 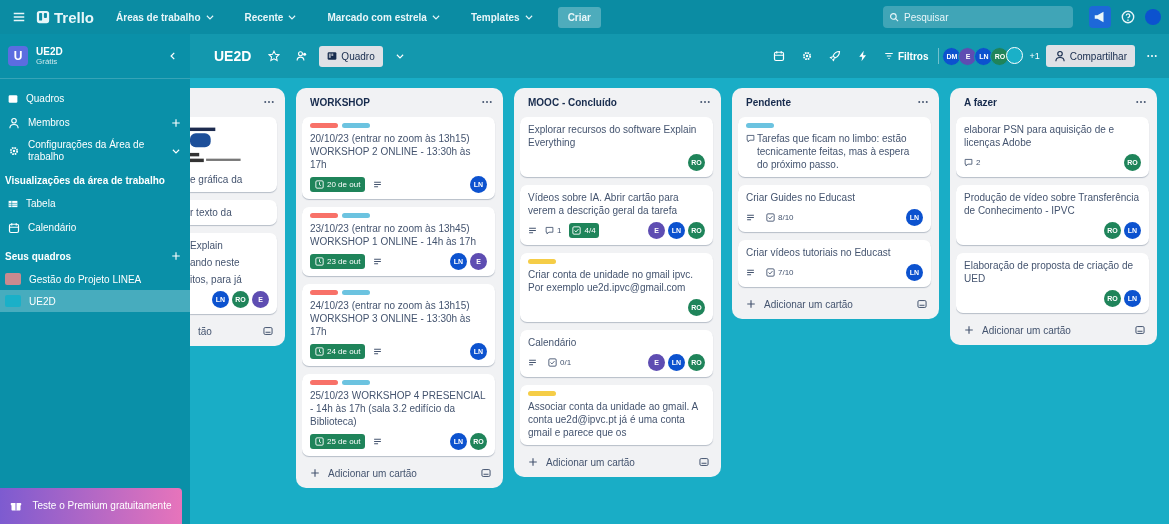 I want to click on comment-count: 1, so click(x=559, y=230).